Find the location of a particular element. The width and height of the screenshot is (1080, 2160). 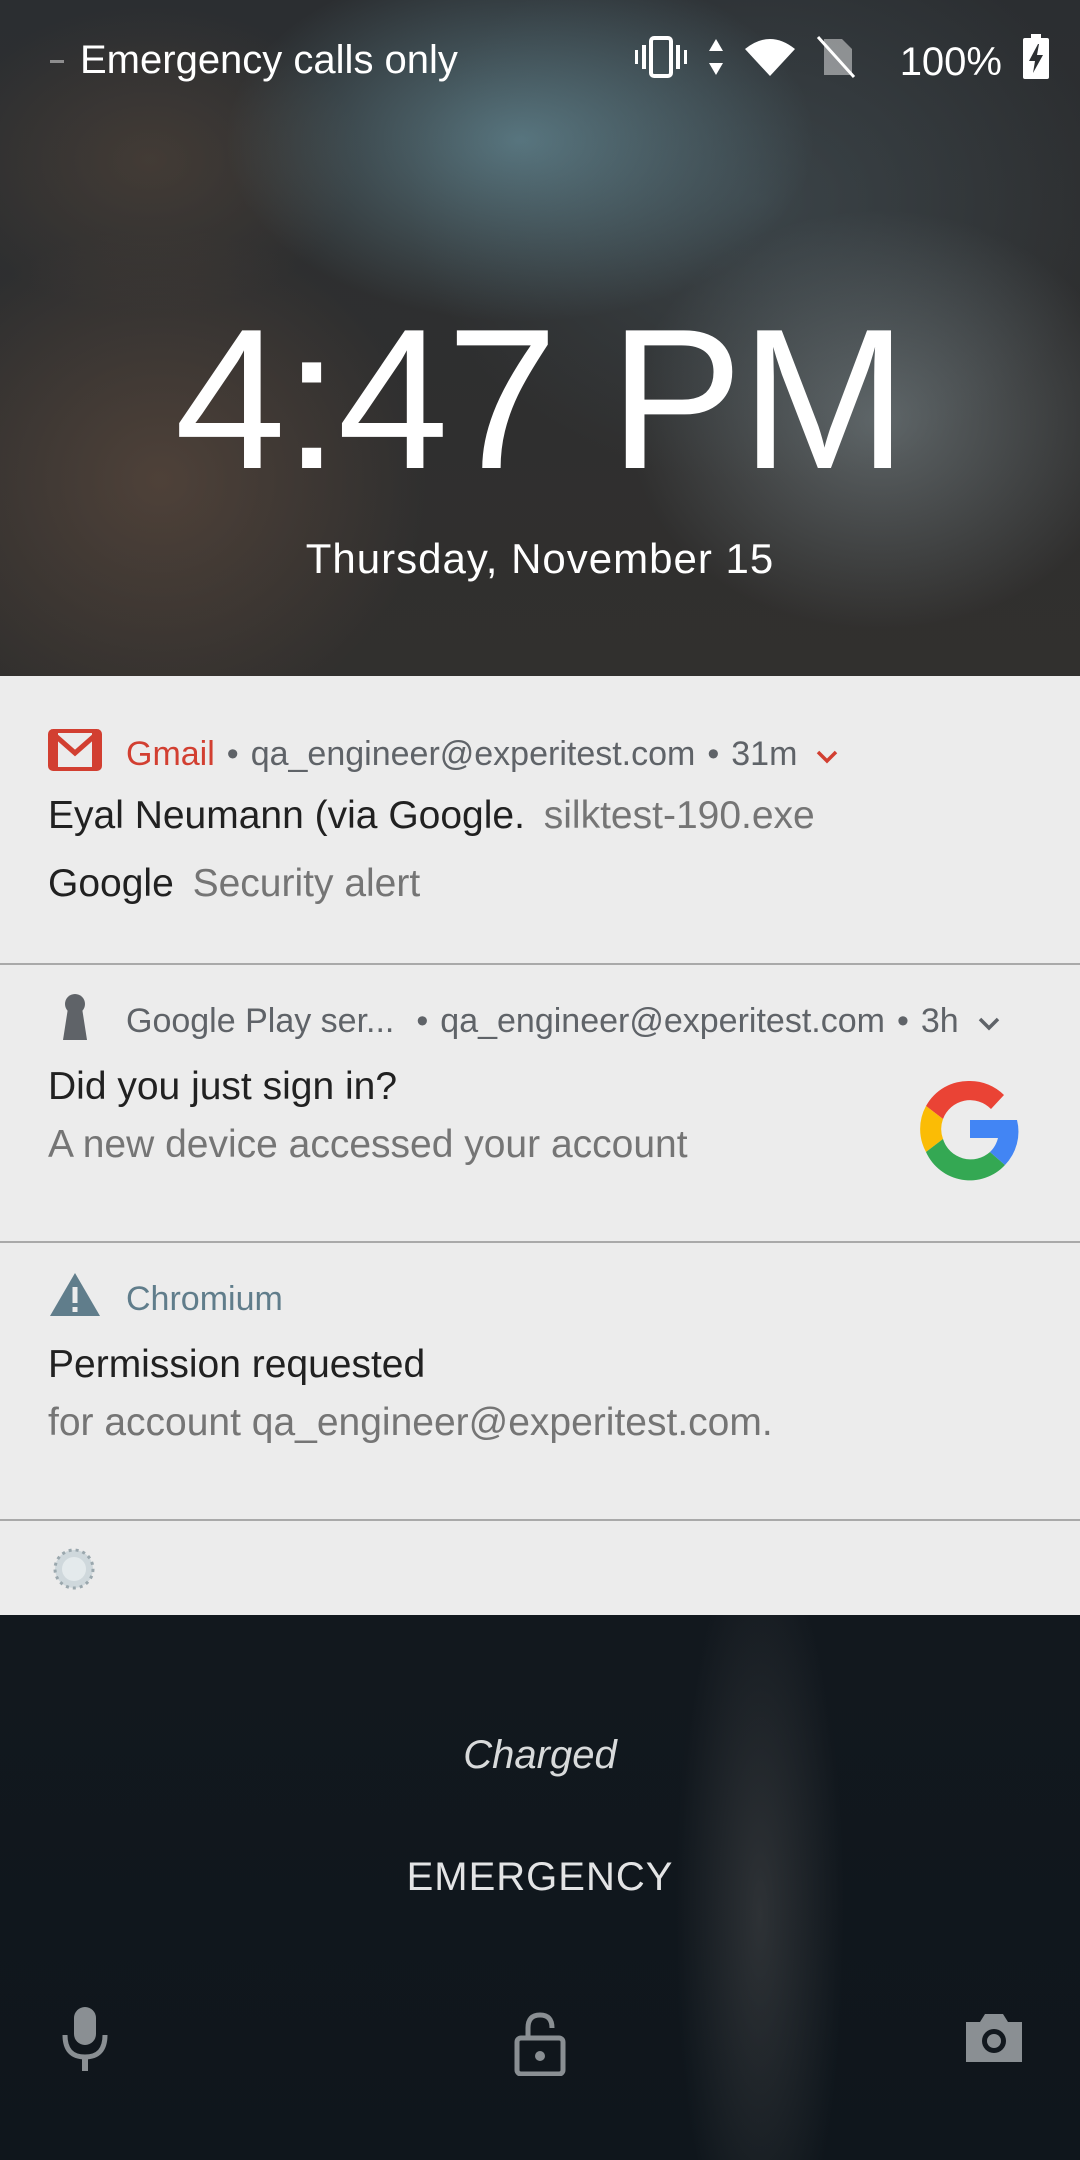

charging-status: Charged is located at coordinates (540, 1755).